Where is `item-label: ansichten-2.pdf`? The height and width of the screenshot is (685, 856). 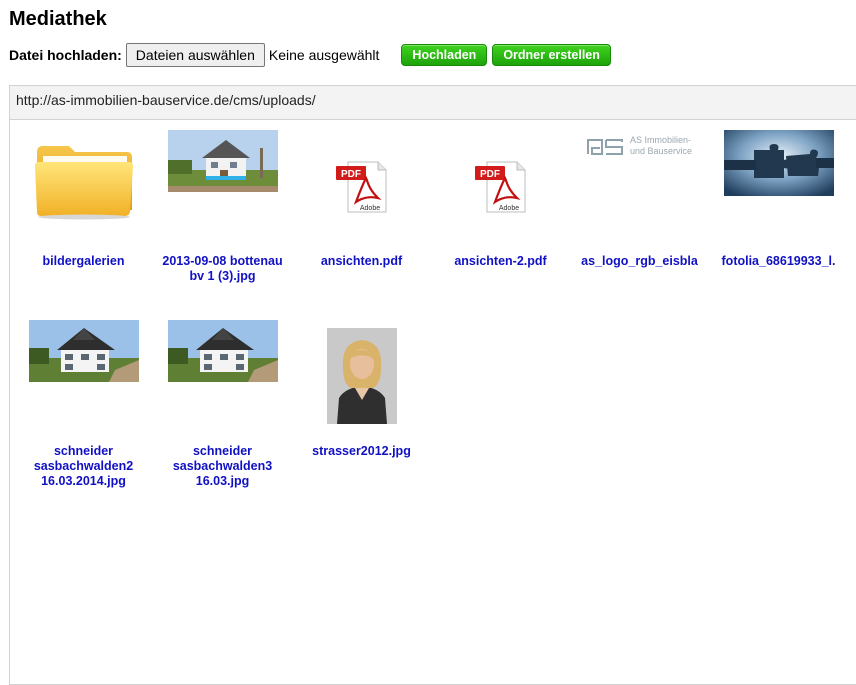 item-label: ansichten-2.pdf is located at coordinates (501, 261).